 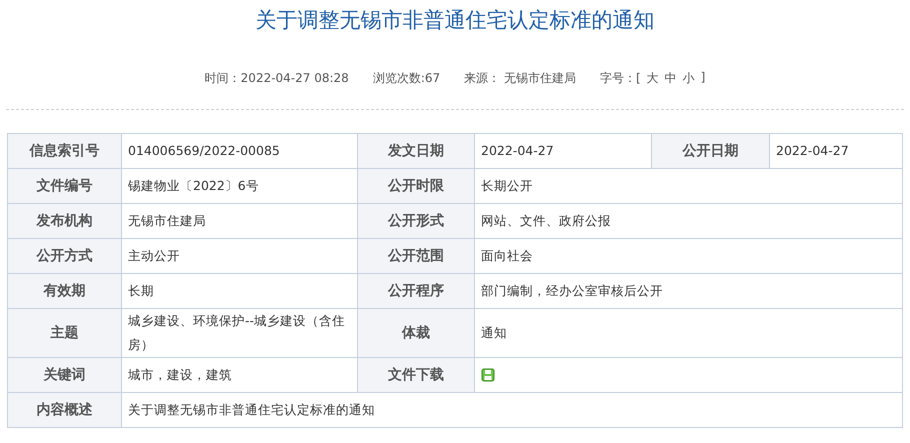 I want to click on label-cell: 公开程序, so click(x=416, y=291).